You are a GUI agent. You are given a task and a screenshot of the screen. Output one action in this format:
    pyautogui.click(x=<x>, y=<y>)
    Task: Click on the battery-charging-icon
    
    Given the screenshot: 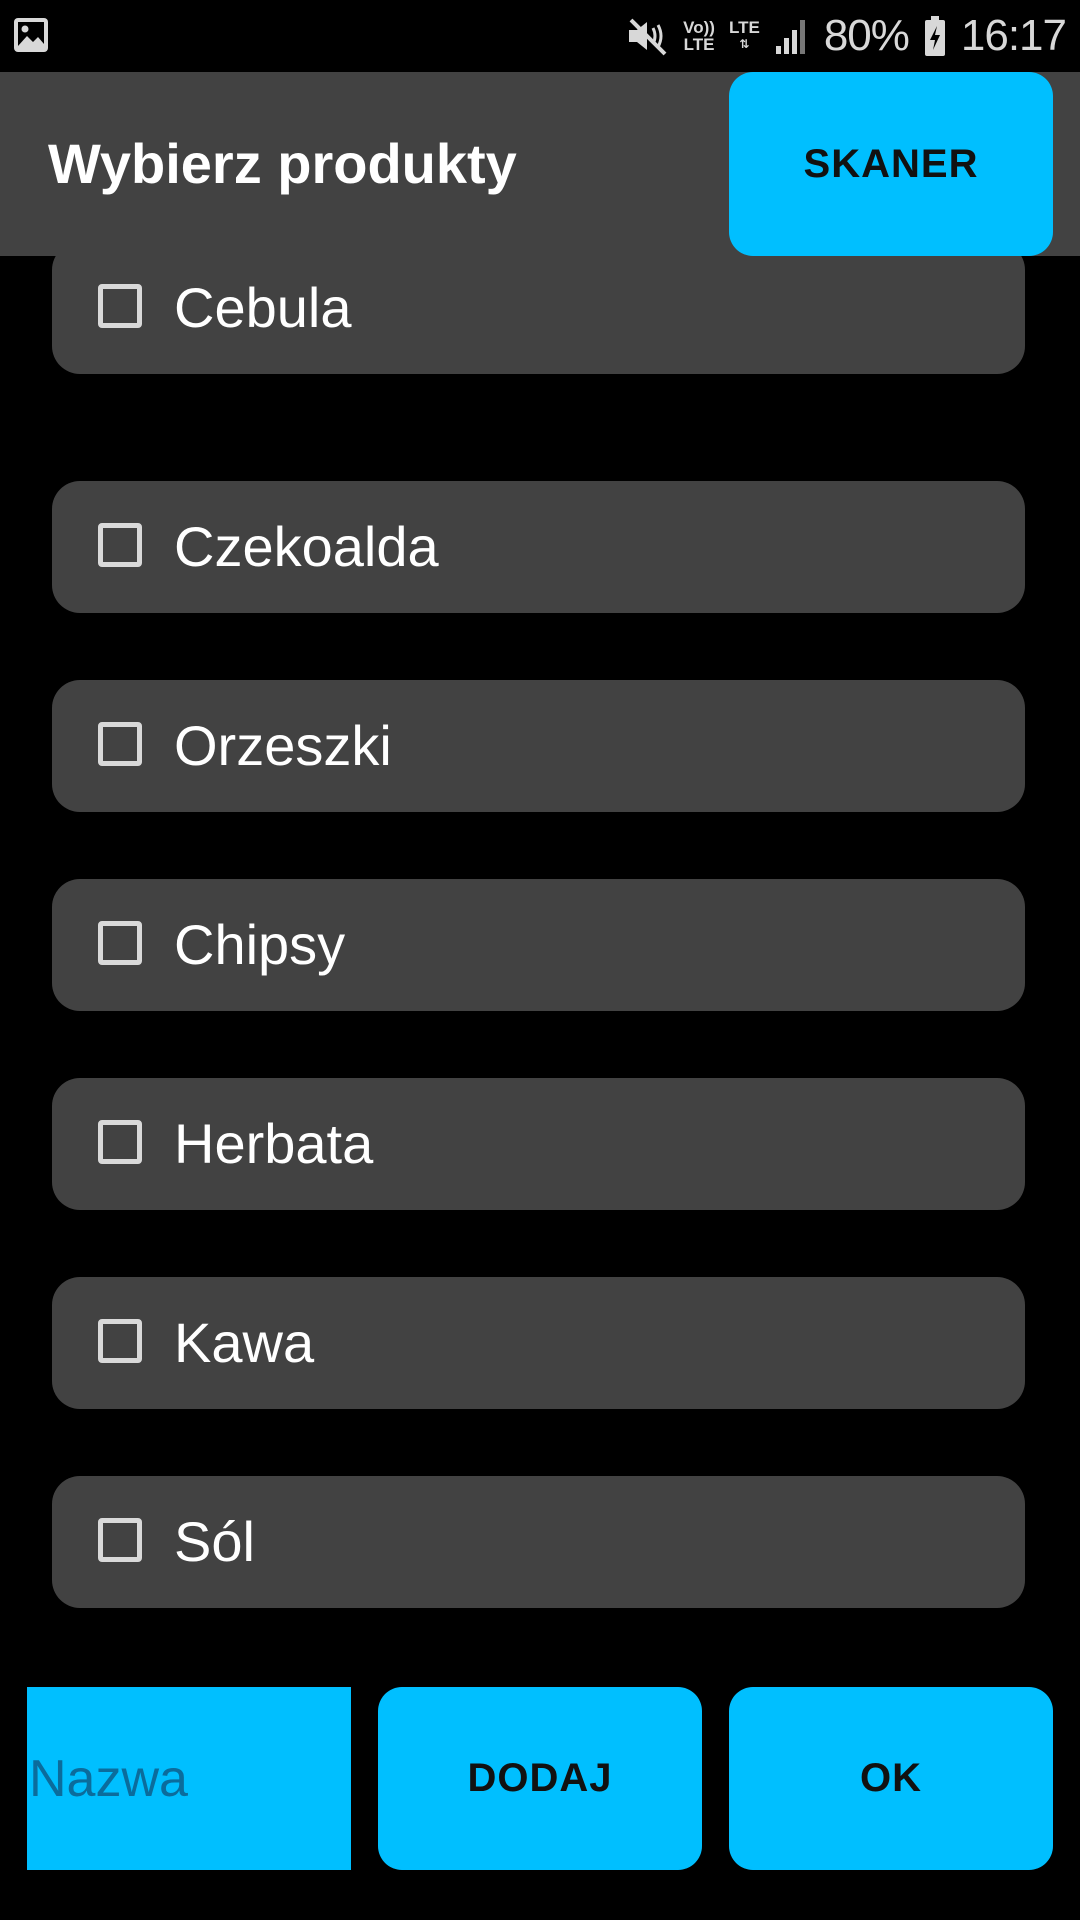 What is the action you would take?
    pyautogui.click(x=934, y=36)
    